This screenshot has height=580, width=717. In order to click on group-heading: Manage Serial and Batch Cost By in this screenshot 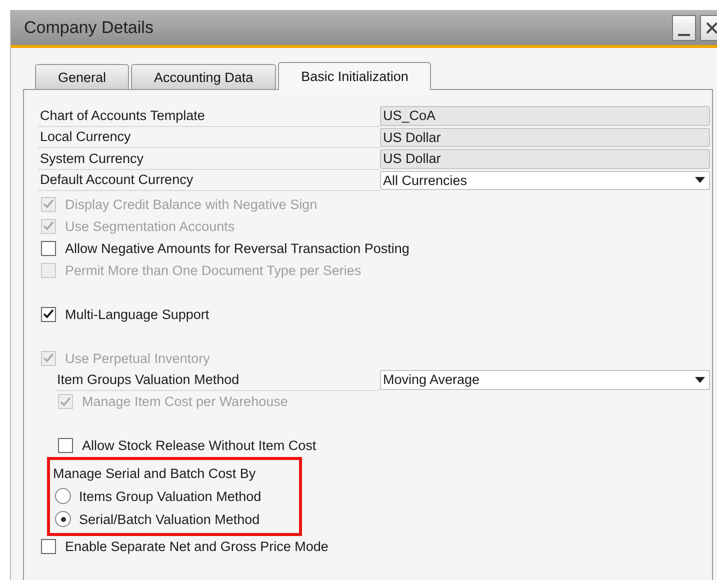, I will do `click(155, 474)`.